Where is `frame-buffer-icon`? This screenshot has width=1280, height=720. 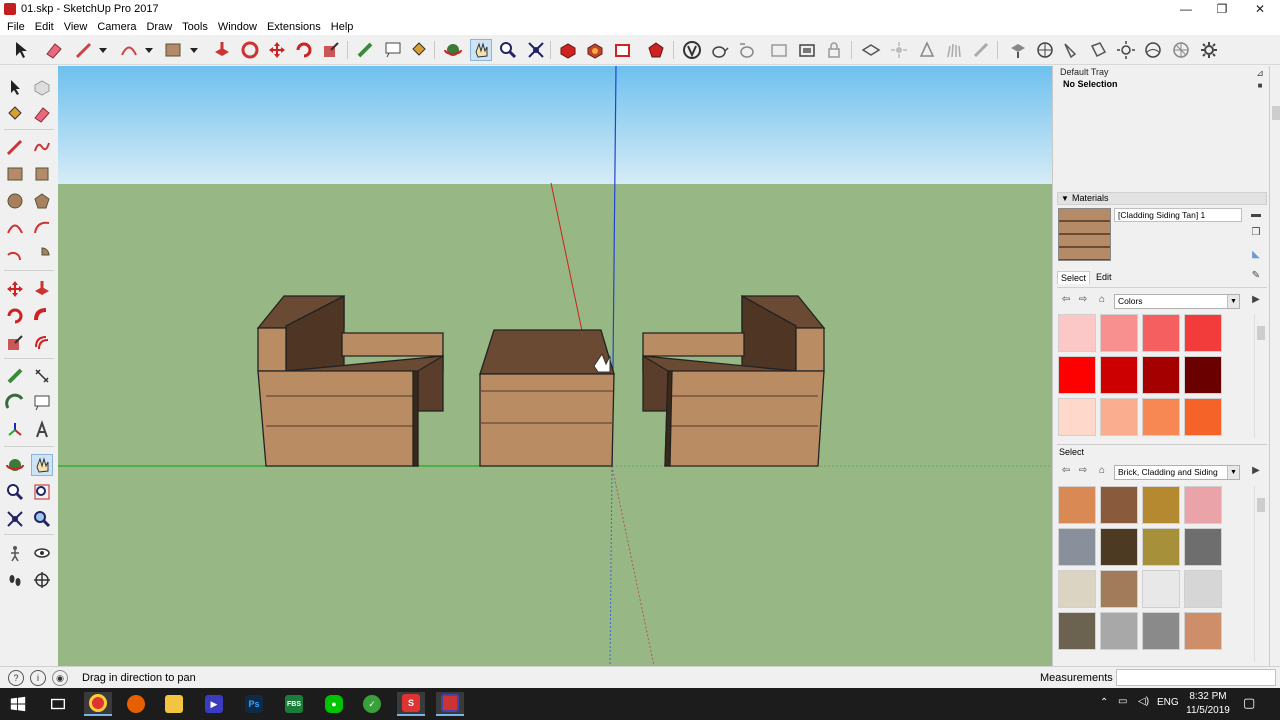
frame-buffer-icon is located at coordinates (779, 50).